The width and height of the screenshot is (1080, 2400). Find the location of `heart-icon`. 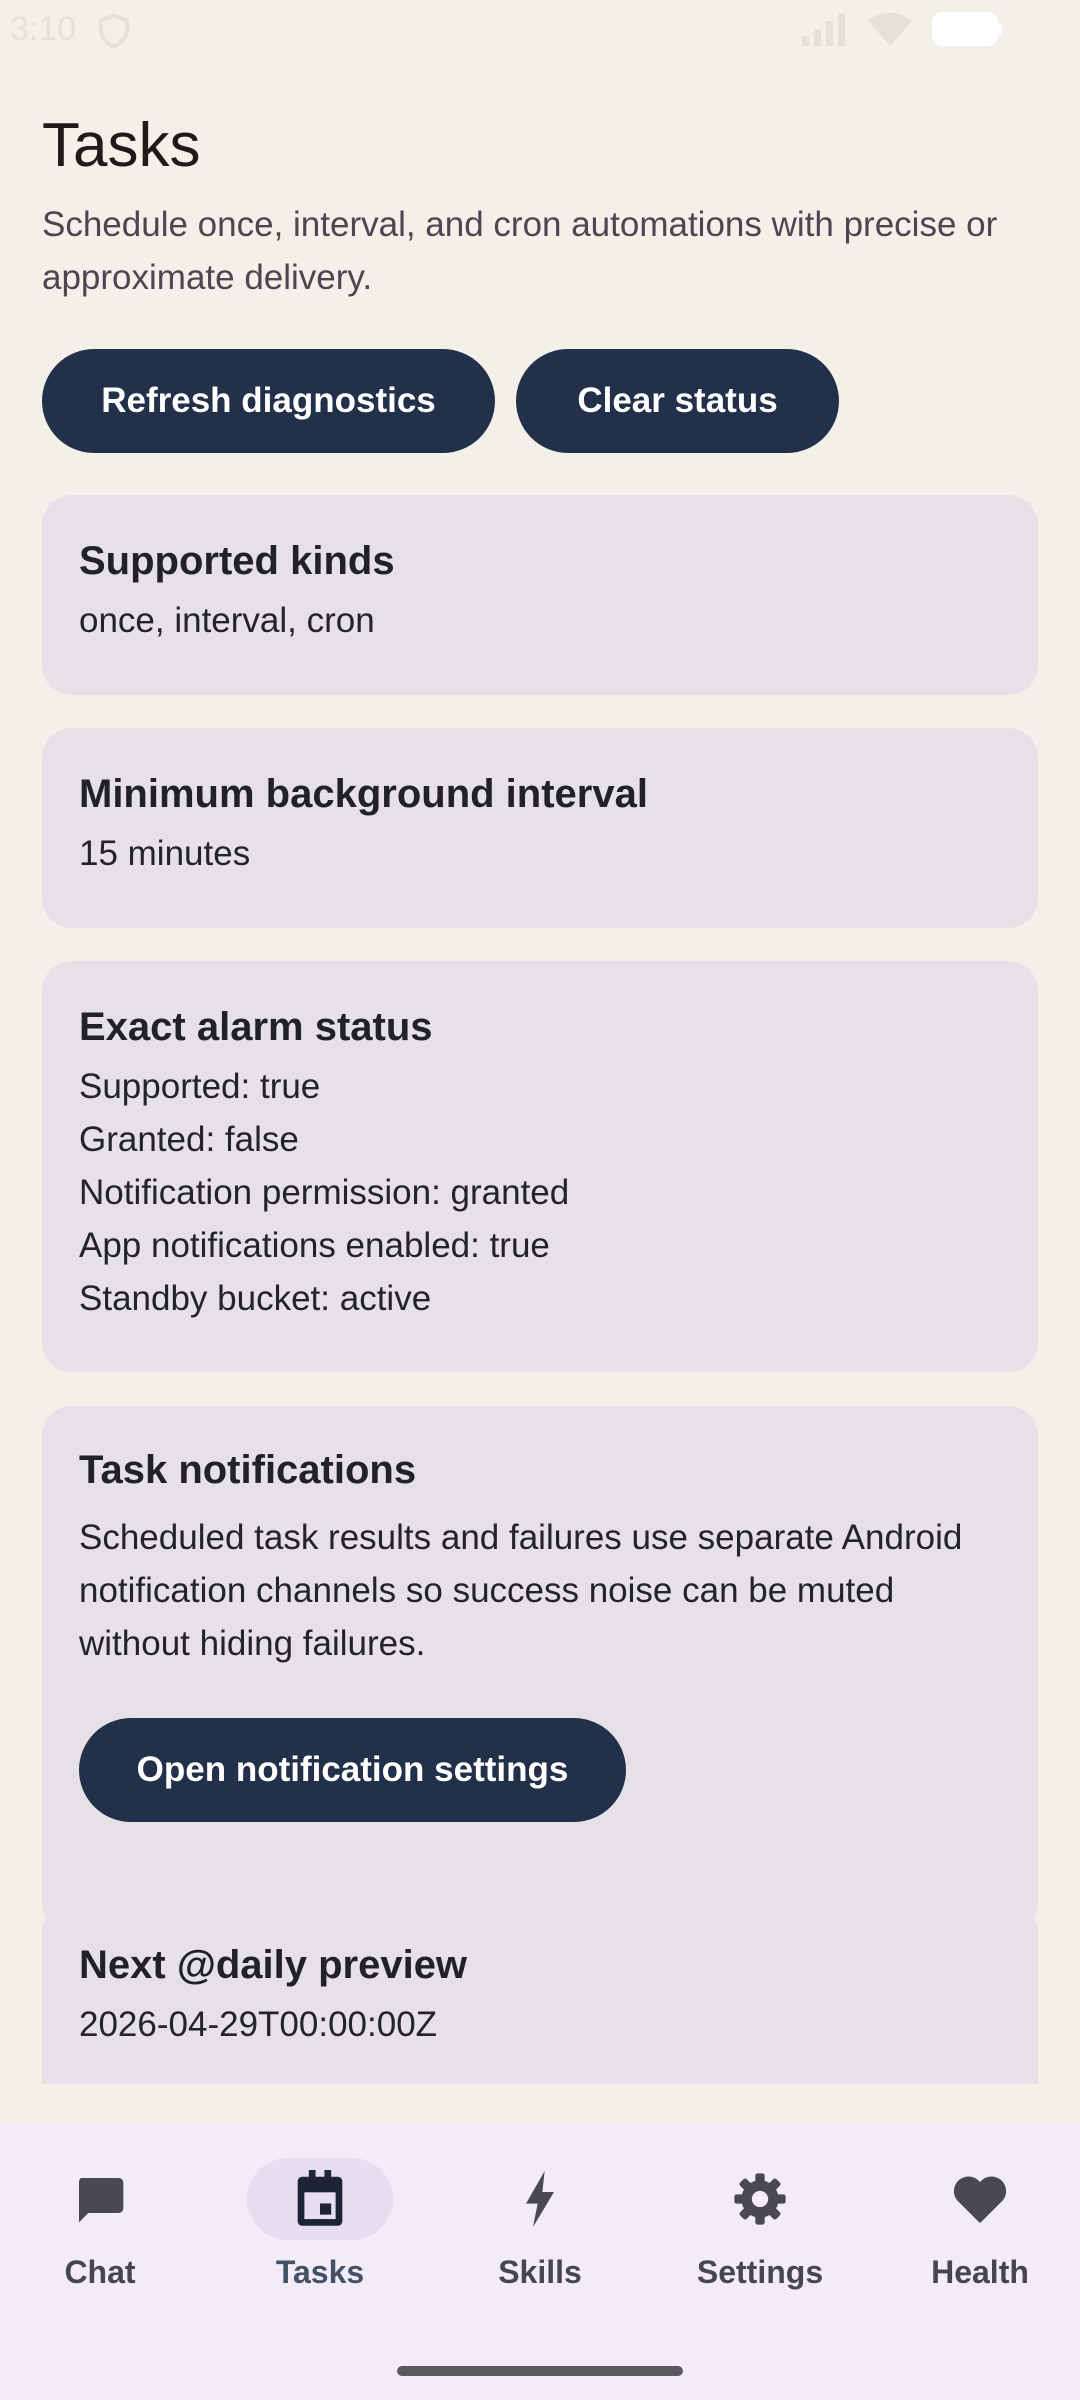

heart-icon is located at coordinates (980, 2200).